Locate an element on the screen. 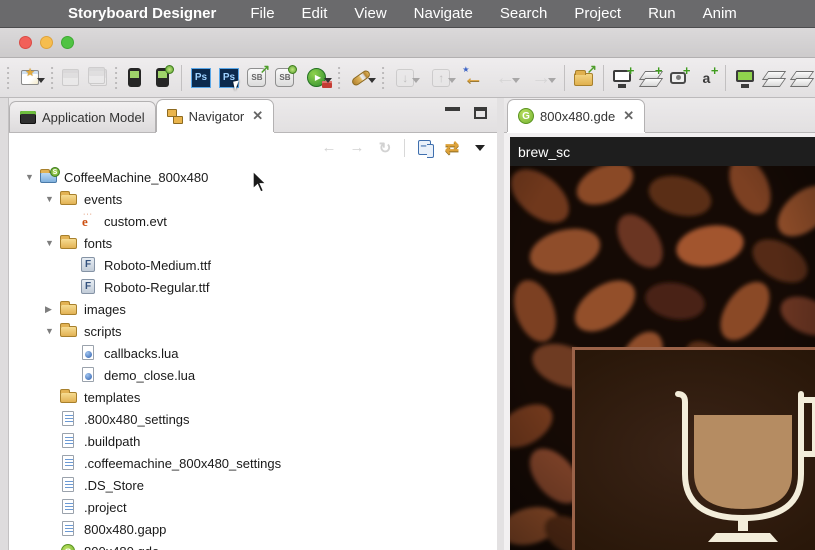 The width and height of the screenshot is (815, 550). tree-item-label: 800x480.gapp is located at coordinates (125, 529).